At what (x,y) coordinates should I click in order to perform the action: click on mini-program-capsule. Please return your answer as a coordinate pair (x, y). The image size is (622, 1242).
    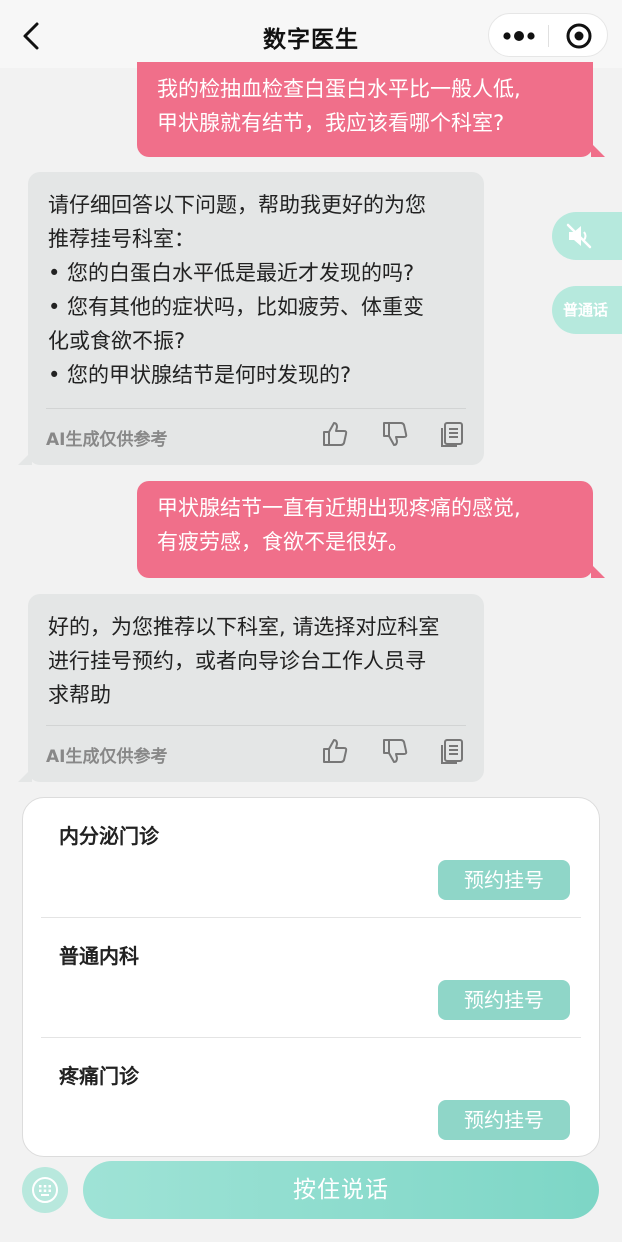
    Looking at the image, I should click on (548, 35).